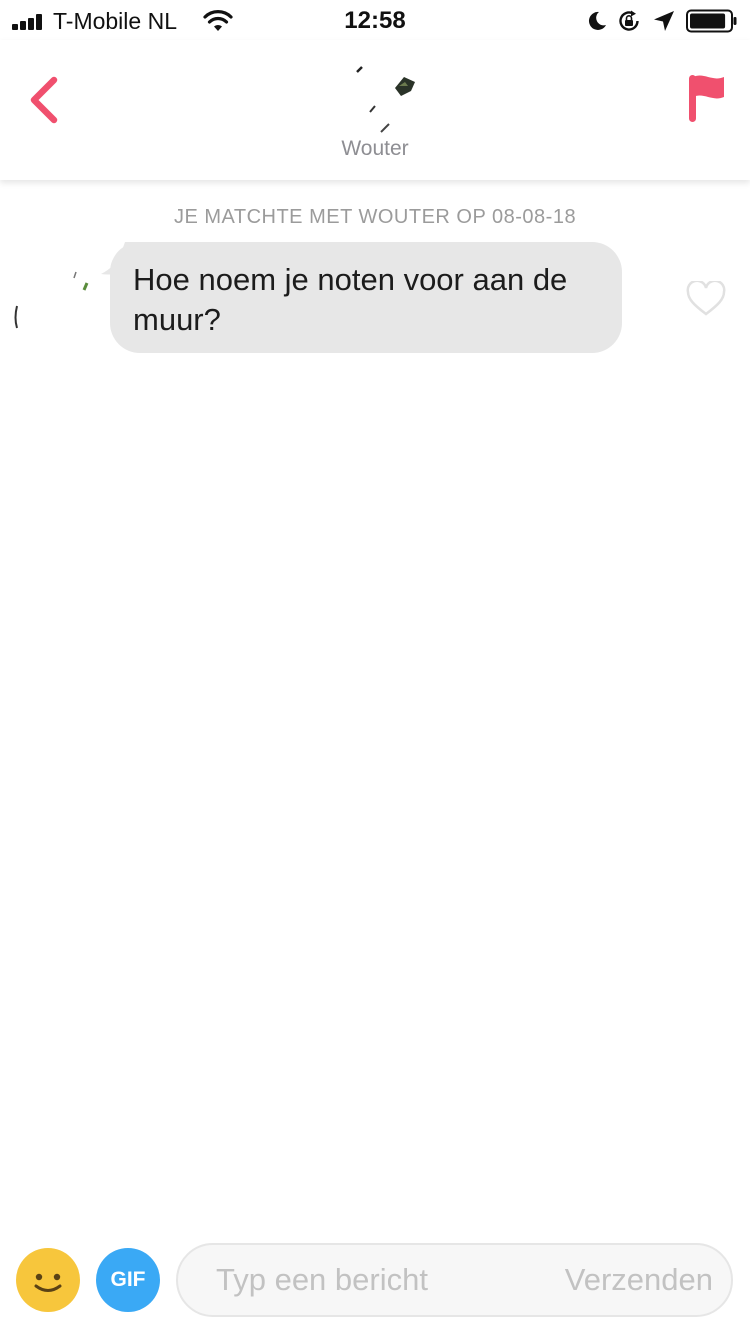 This screenshot has height=1334, width=750. What do you see at coordinates (128, 1280) in the screenshot?
I see `gif-button: GIF` at bounding box center [128, 1280].